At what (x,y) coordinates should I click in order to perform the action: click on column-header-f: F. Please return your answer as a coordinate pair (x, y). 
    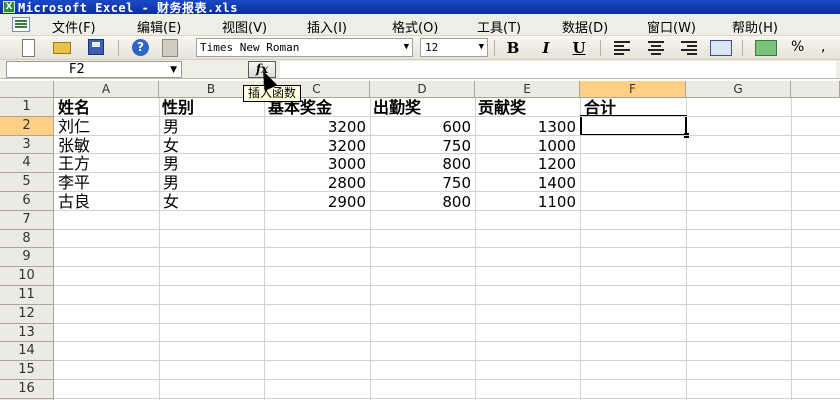
    Looking at the image, I should click on (633, 89).